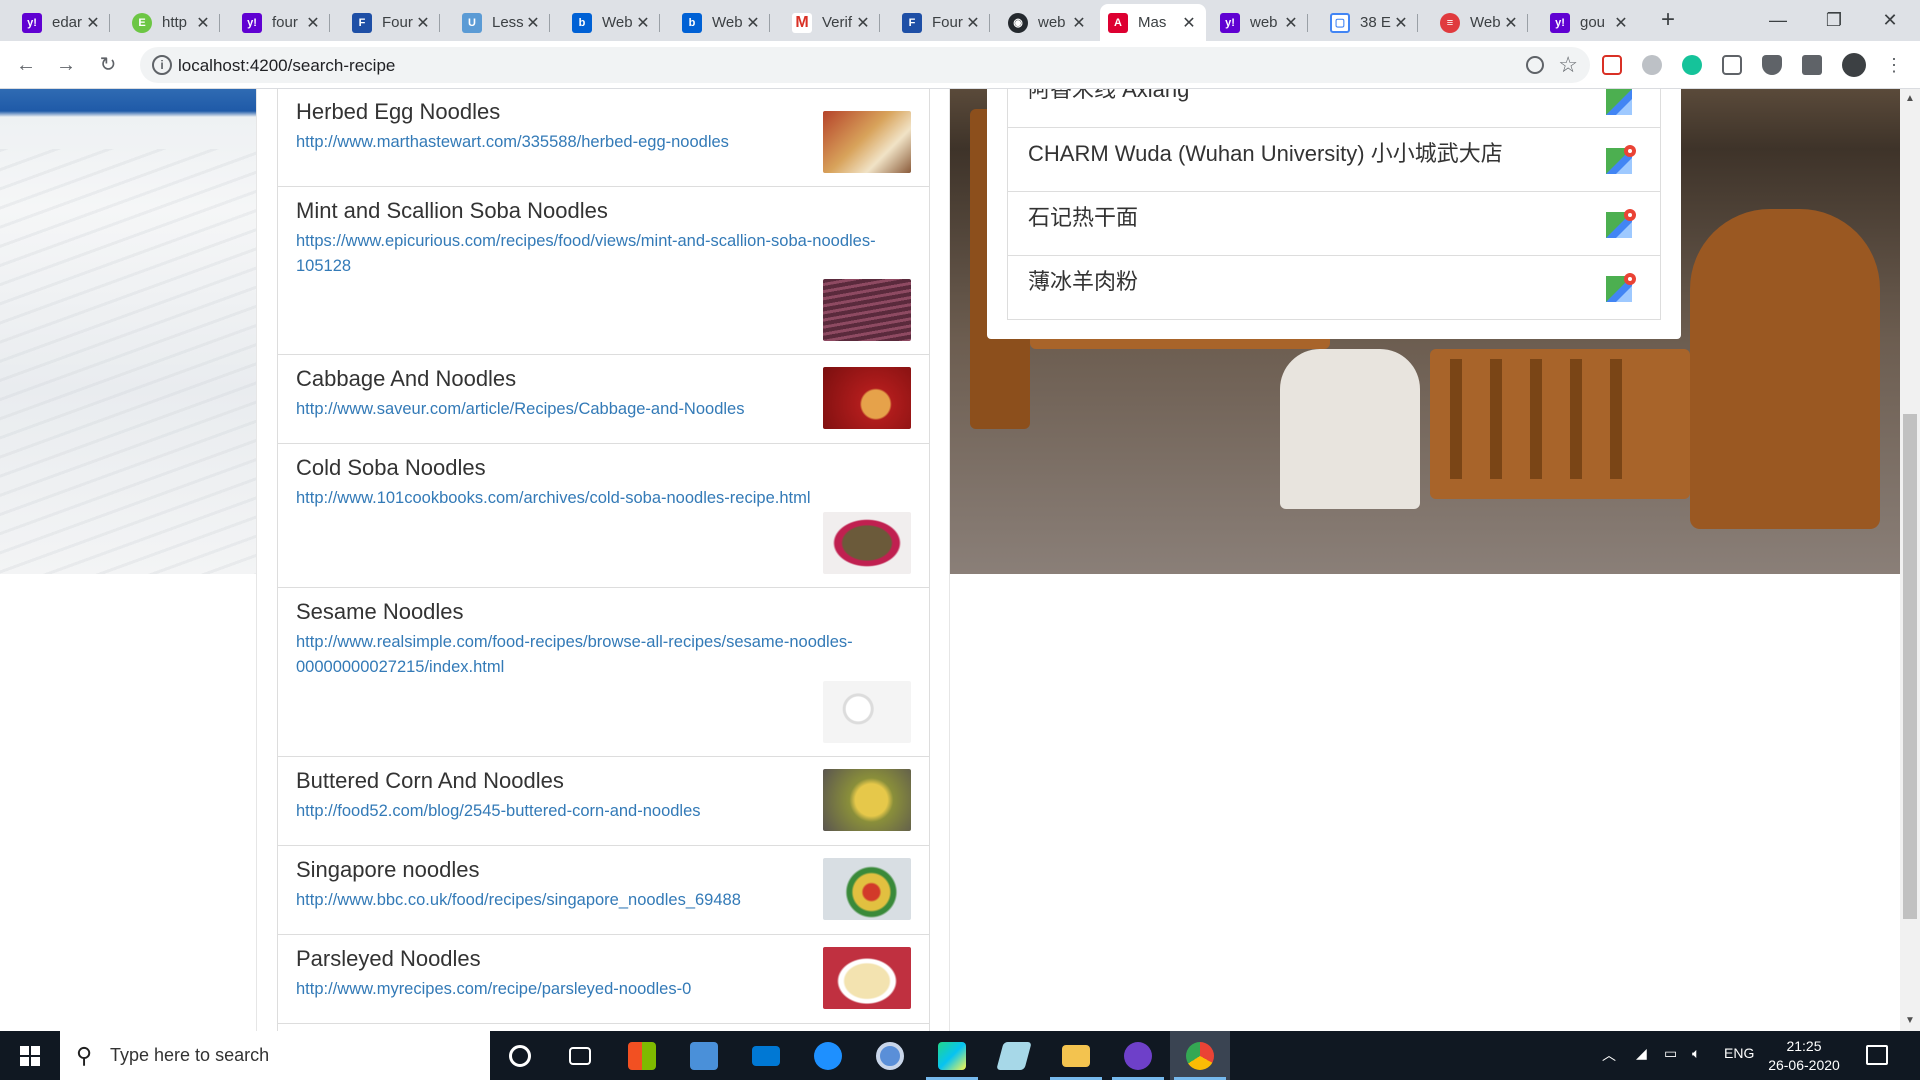 The width and height of the screenshot is (1920, 1080). I want to click on clock: 21:25 26-06-2020, so click(1804, 1056).